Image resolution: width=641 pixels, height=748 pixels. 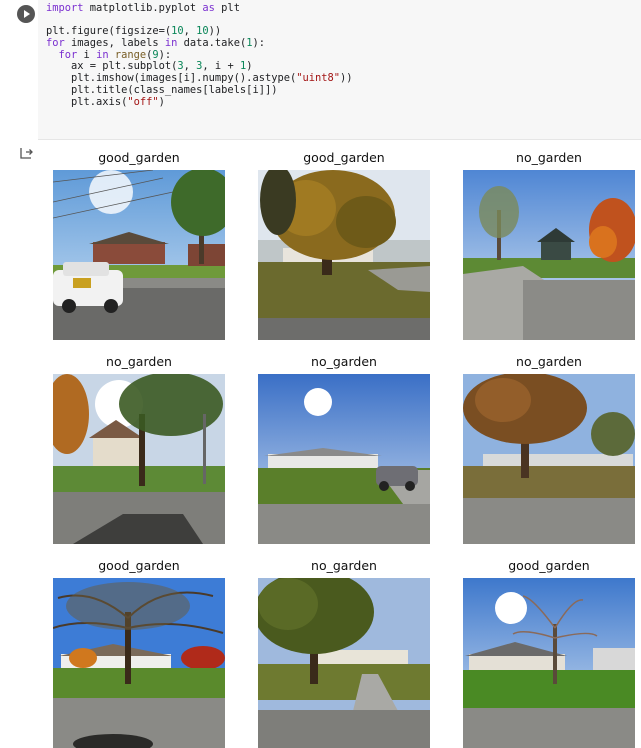 I want to click on code-token: ax = plt.subplot(, so click(x=112, y=66).